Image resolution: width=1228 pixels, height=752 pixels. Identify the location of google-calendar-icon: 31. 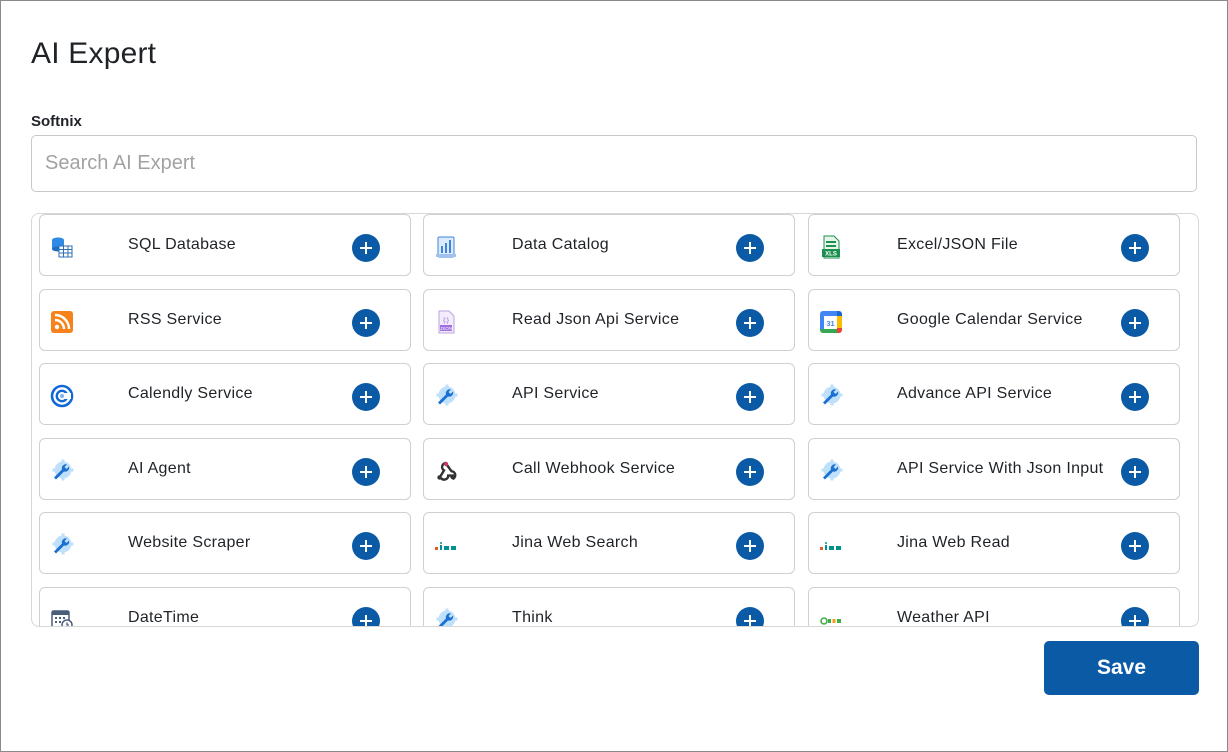
(831, 322).